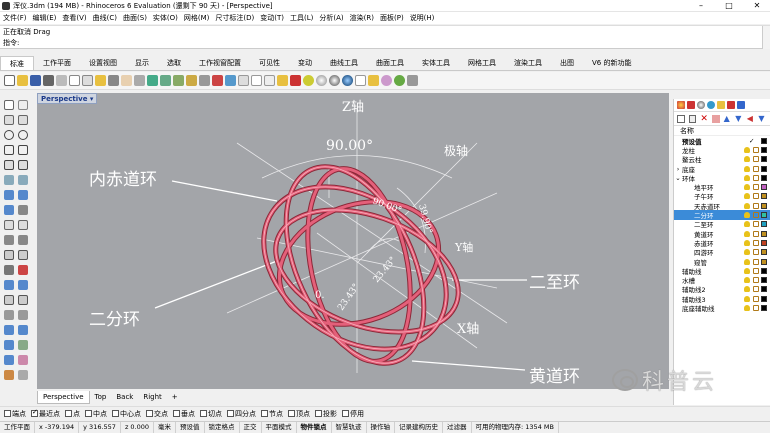  Describe the element at coordinates (63, 397) in the screenshot. I see `tab-perspective: Perspective` at that location.